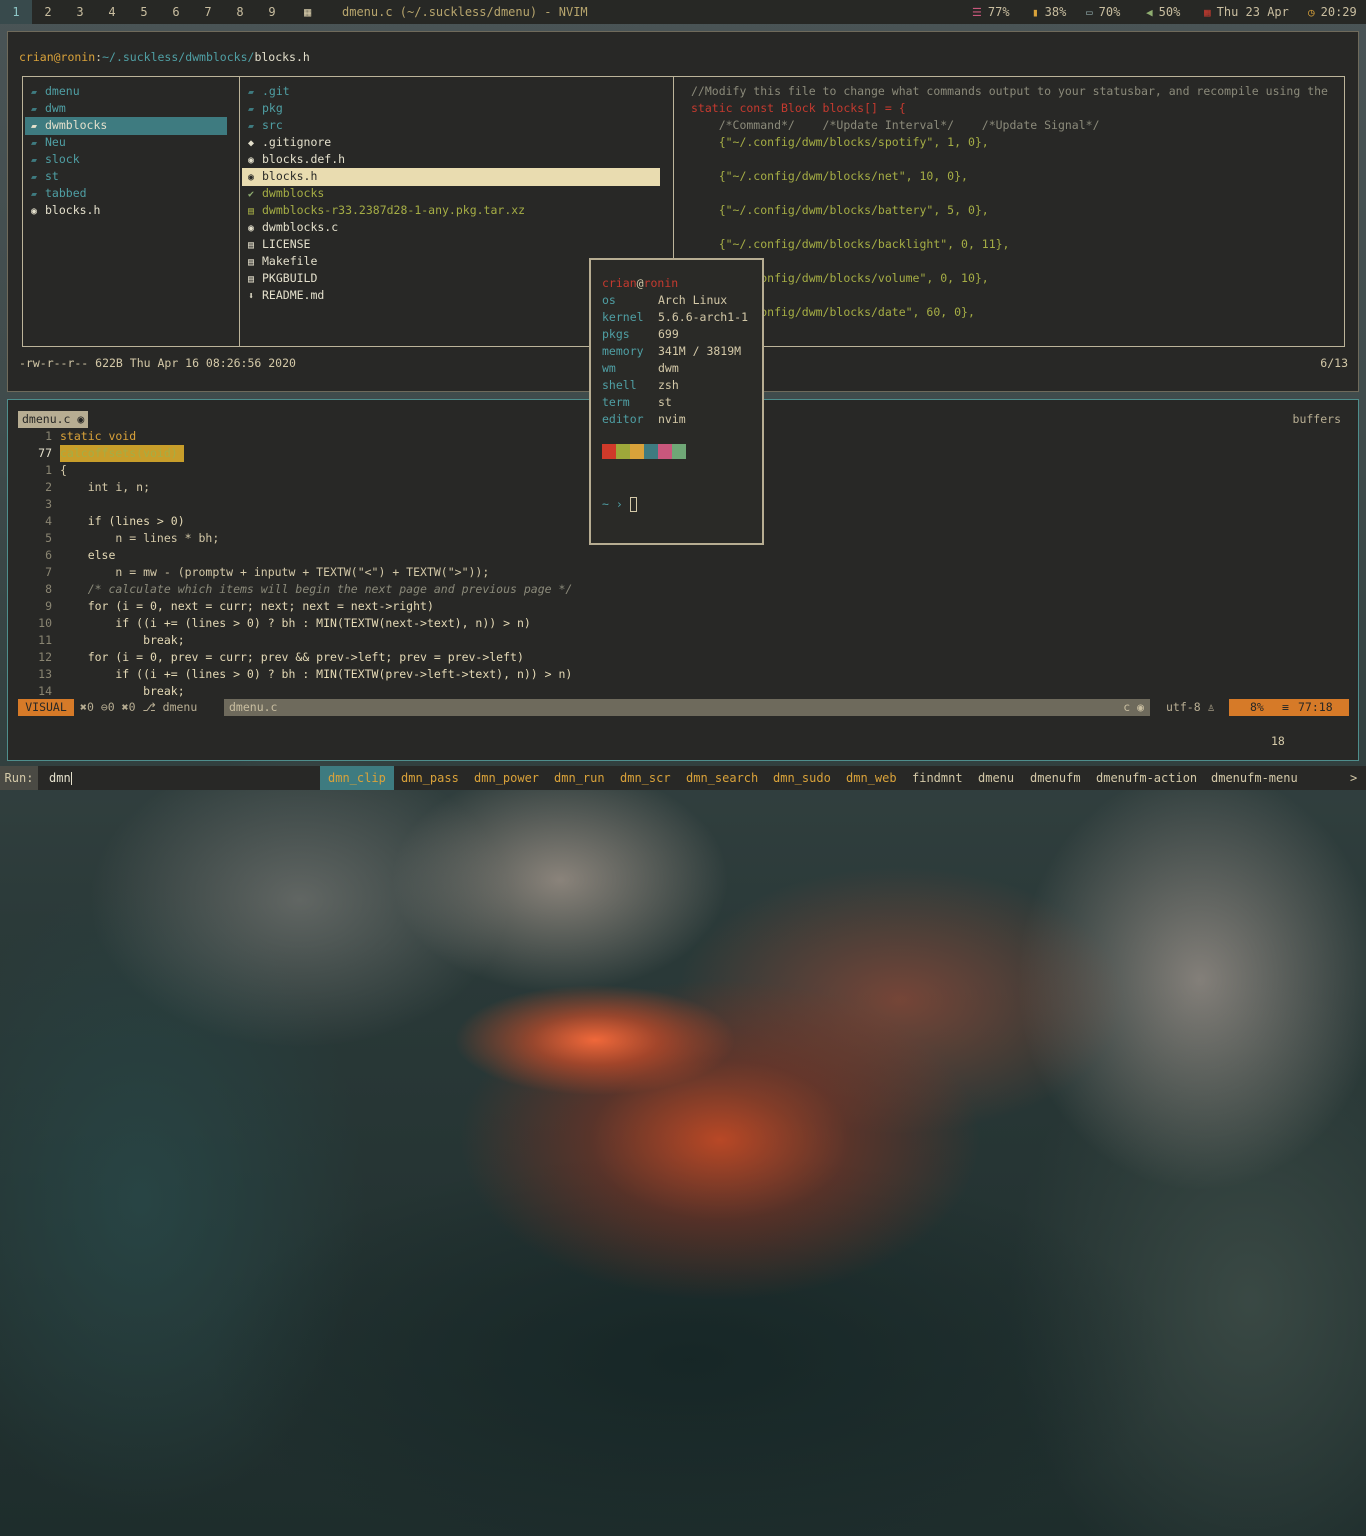  What do you see at coordinates (645, 778) in the screenshot?
I see `run-item: dmn_scr` at bounding box center [645, 778].